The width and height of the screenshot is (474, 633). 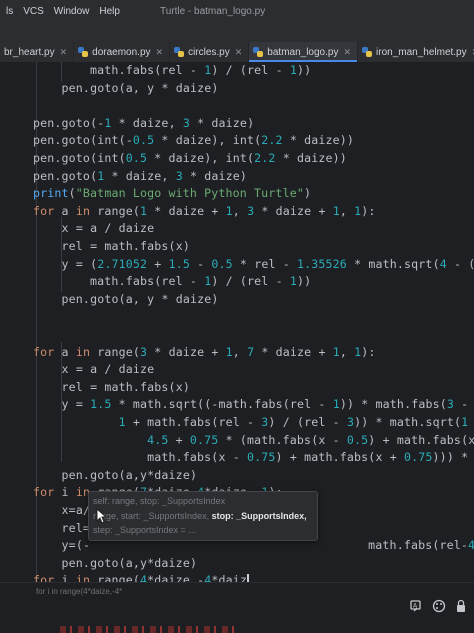 I want to click on tab-label: circles.py, so click(x=209, y=52).